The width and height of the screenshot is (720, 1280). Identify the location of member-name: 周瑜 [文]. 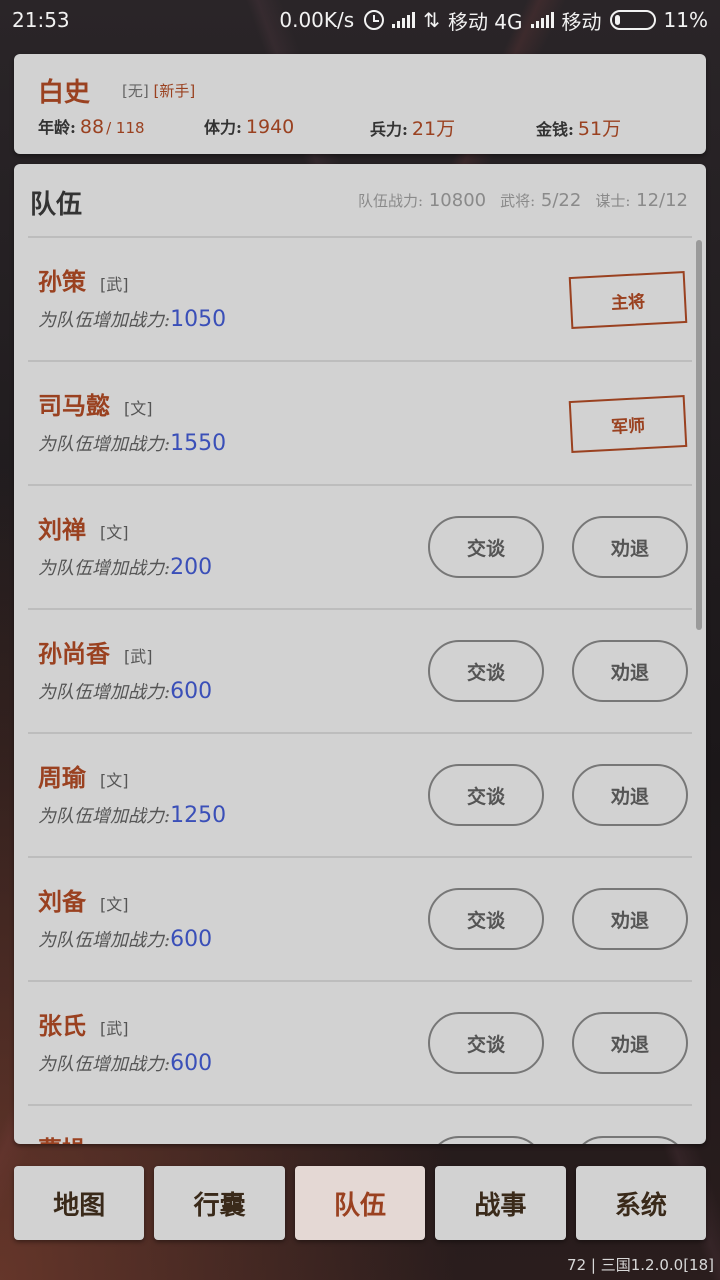
(83, 777).